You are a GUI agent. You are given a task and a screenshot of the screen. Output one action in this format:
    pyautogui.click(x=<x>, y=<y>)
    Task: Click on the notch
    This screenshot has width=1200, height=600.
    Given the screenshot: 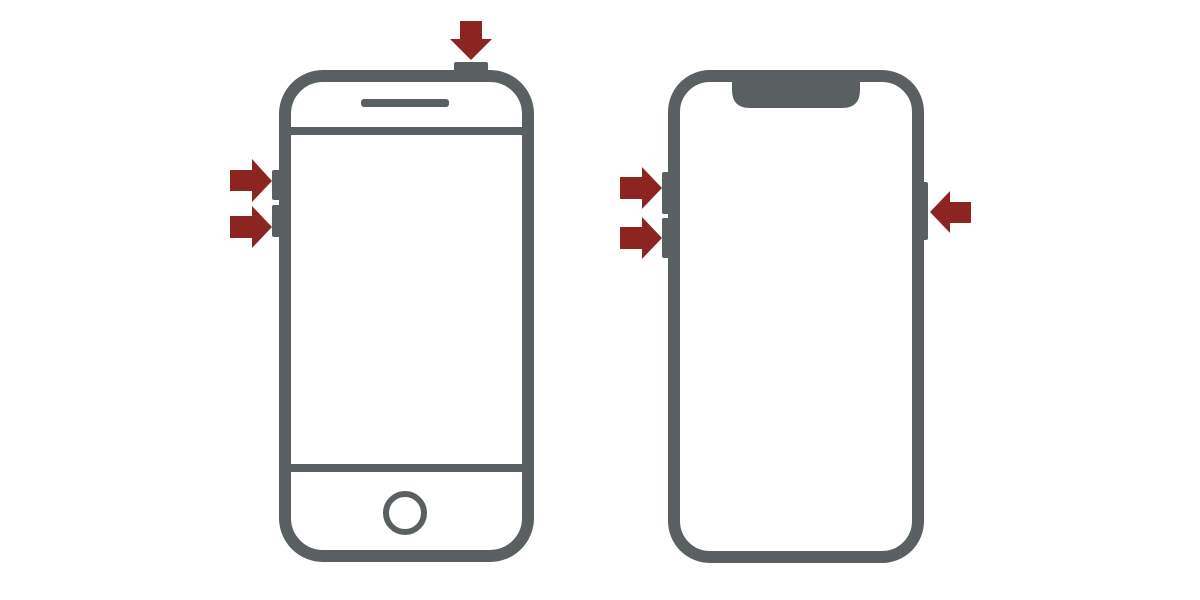 What is the action you would take?
    pyautogui.click(x=796, y=93)
    